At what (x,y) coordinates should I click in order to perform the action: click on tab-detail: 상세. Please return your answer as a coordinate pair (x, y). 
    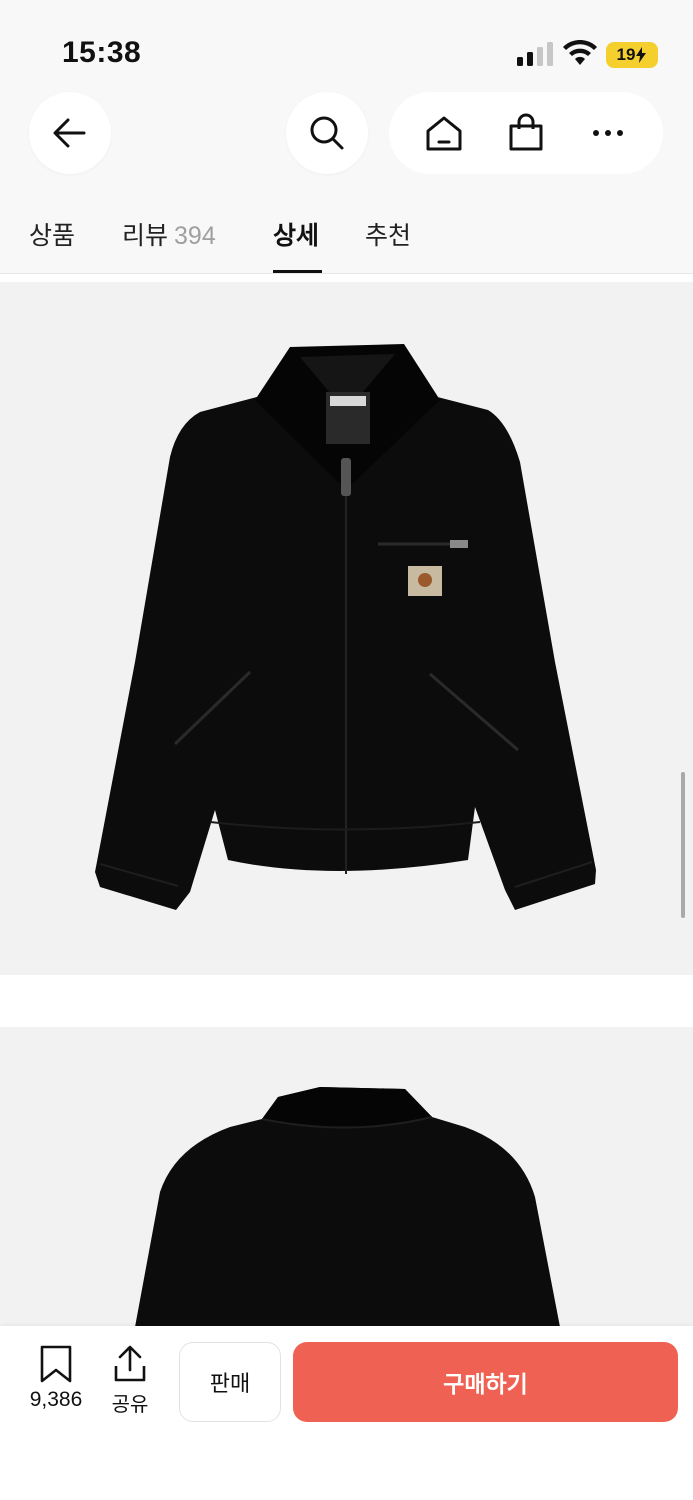
    Looking at the image, I should click on (296, 234).